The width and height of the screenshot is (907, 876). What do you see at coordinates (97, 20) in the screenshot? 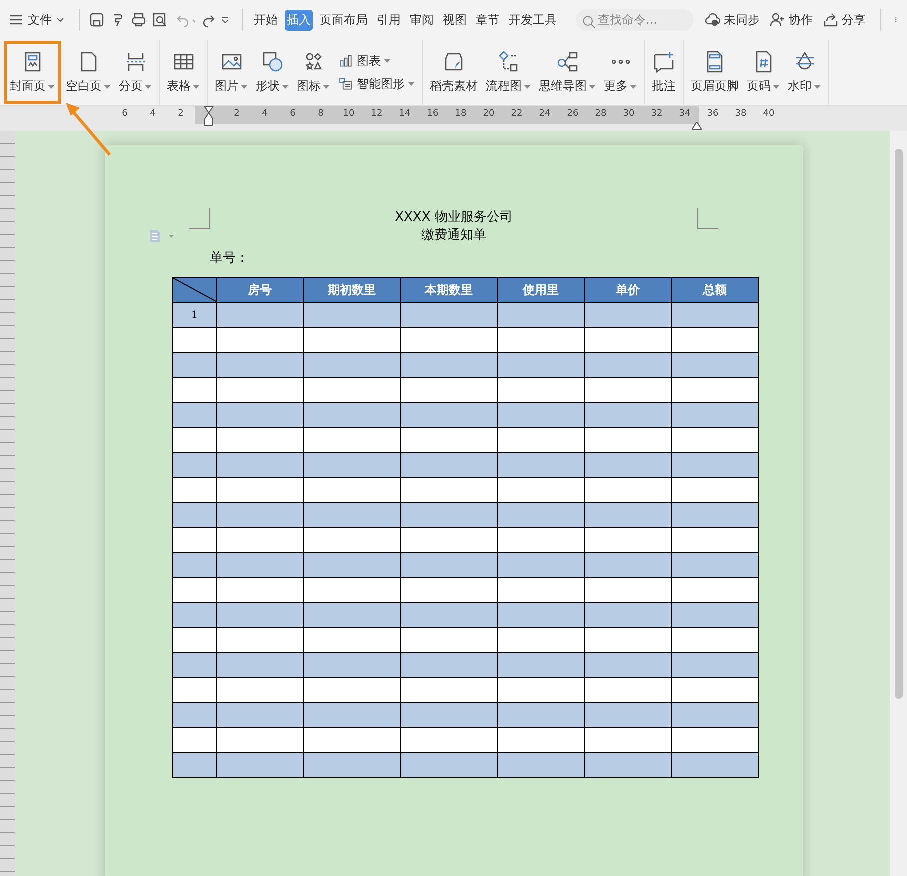
I see `save-icon` at bounding box center [97, 20].